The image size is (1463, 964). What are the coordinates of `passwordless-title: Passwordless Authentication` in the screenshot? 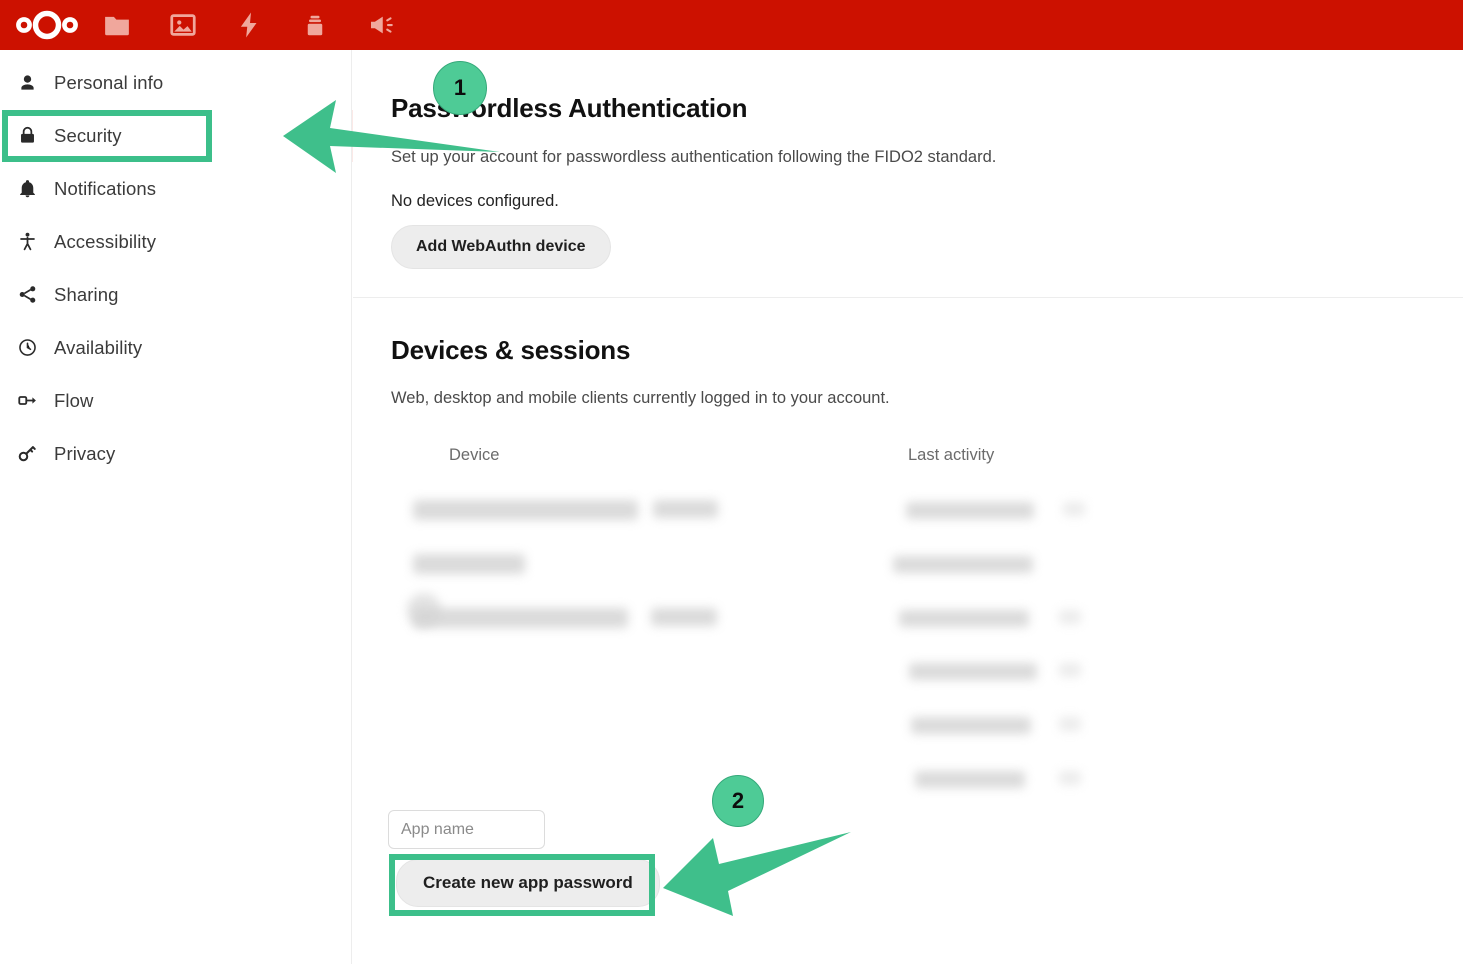 It's located at (569, 108).